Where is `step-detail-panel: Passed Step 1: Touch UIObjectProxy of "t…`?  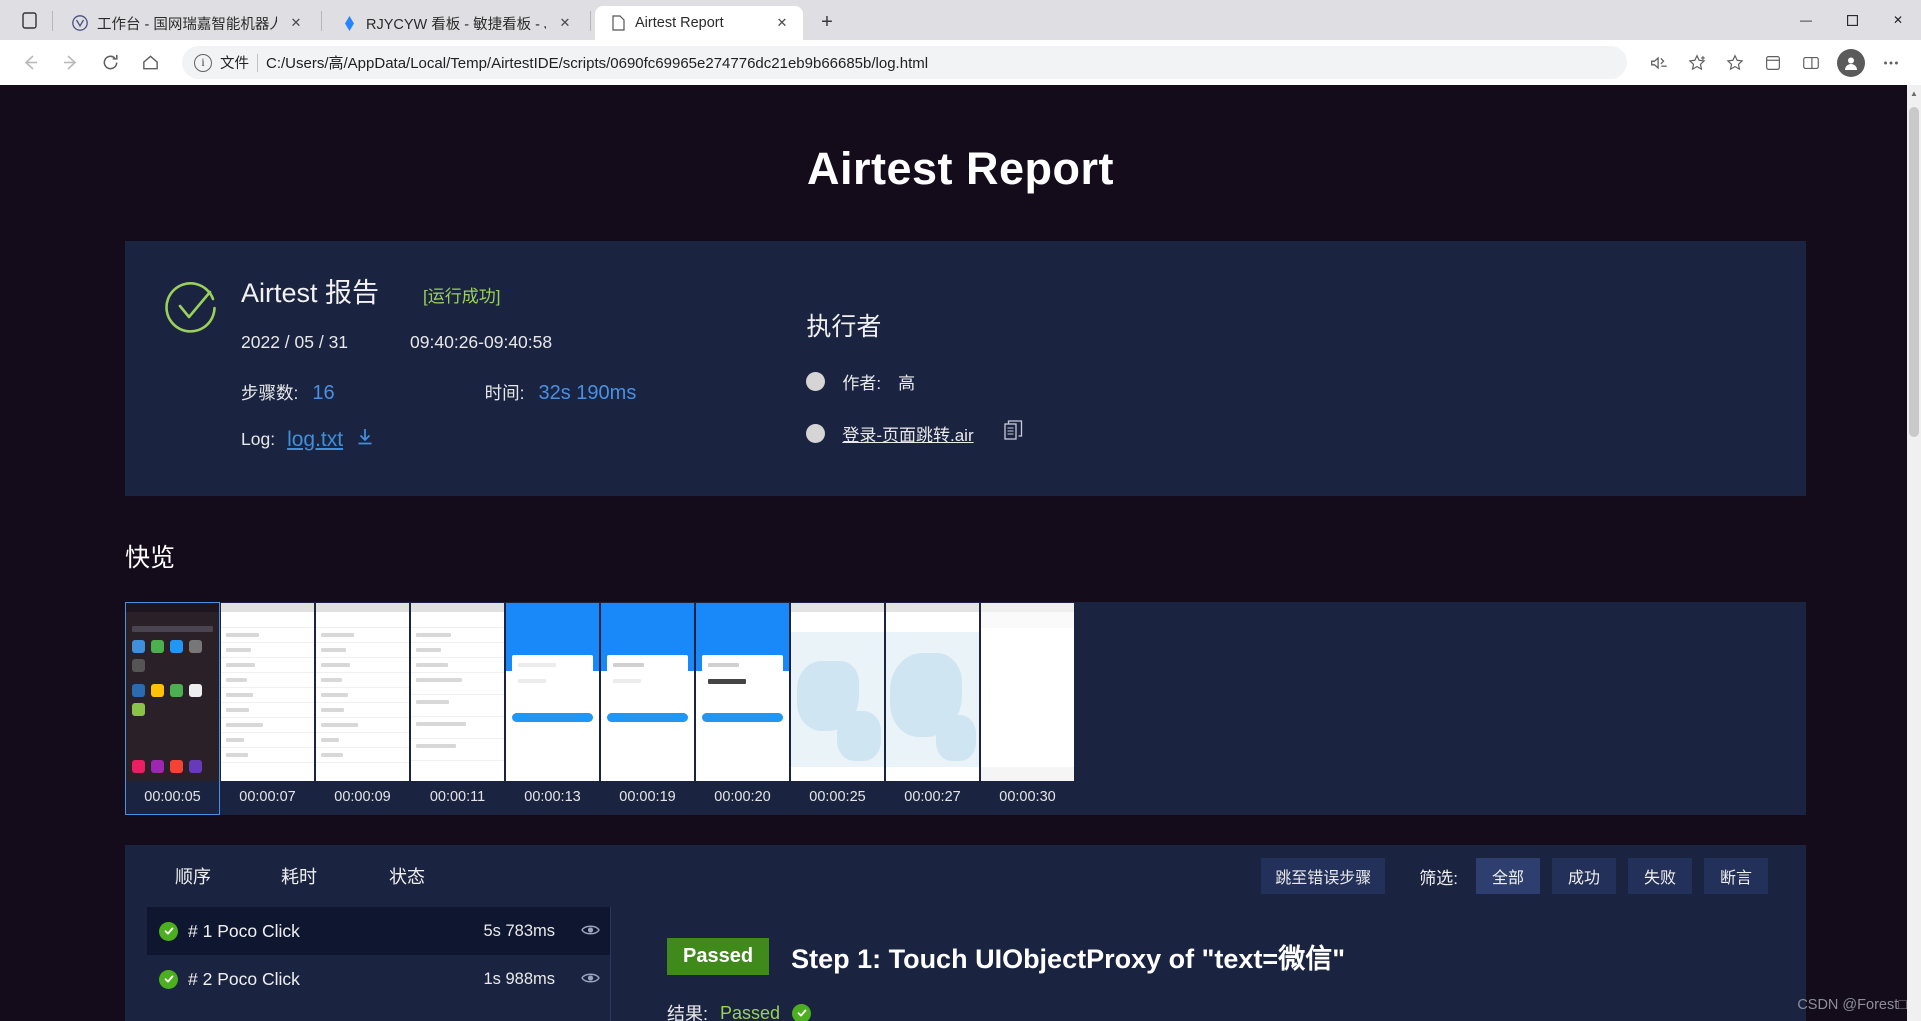
step-detail-panel: Passed Step 1: Touch UIObjectProxy of "t… is located at coordinates (1208, 964).